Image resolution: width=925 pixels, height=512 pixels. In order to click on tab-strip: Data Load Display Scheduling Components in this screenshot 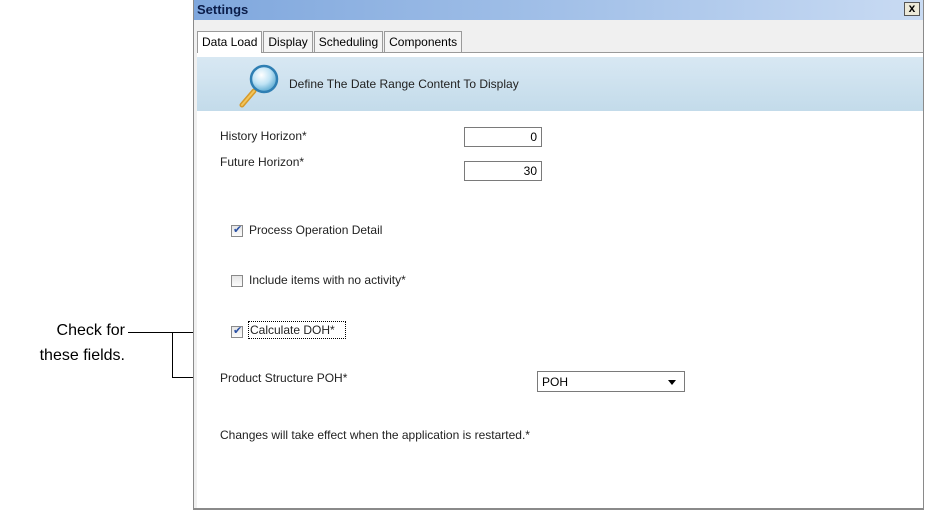, I will do `click(330, 42)`.